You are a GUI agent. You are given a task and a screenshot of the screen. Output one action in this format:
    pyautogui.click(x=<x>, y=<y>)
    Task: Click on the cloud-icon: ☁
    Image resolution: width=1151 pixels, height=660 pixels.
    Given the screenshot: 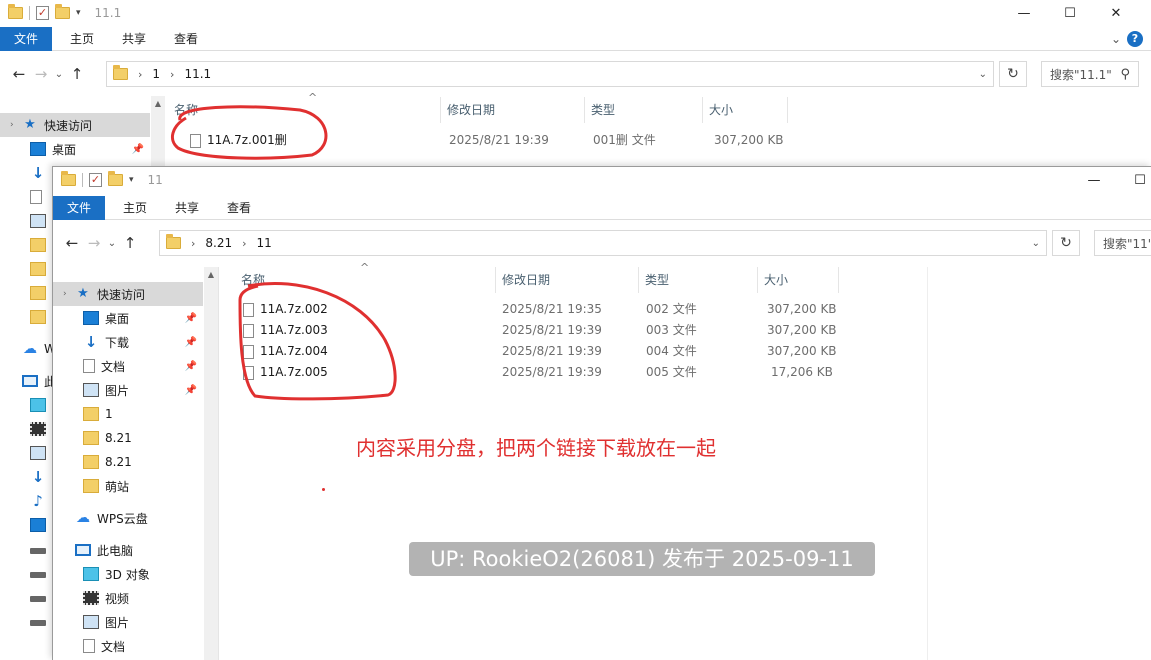 What is the action you would take?
    pyautogui.click(x=83, y=518)
    